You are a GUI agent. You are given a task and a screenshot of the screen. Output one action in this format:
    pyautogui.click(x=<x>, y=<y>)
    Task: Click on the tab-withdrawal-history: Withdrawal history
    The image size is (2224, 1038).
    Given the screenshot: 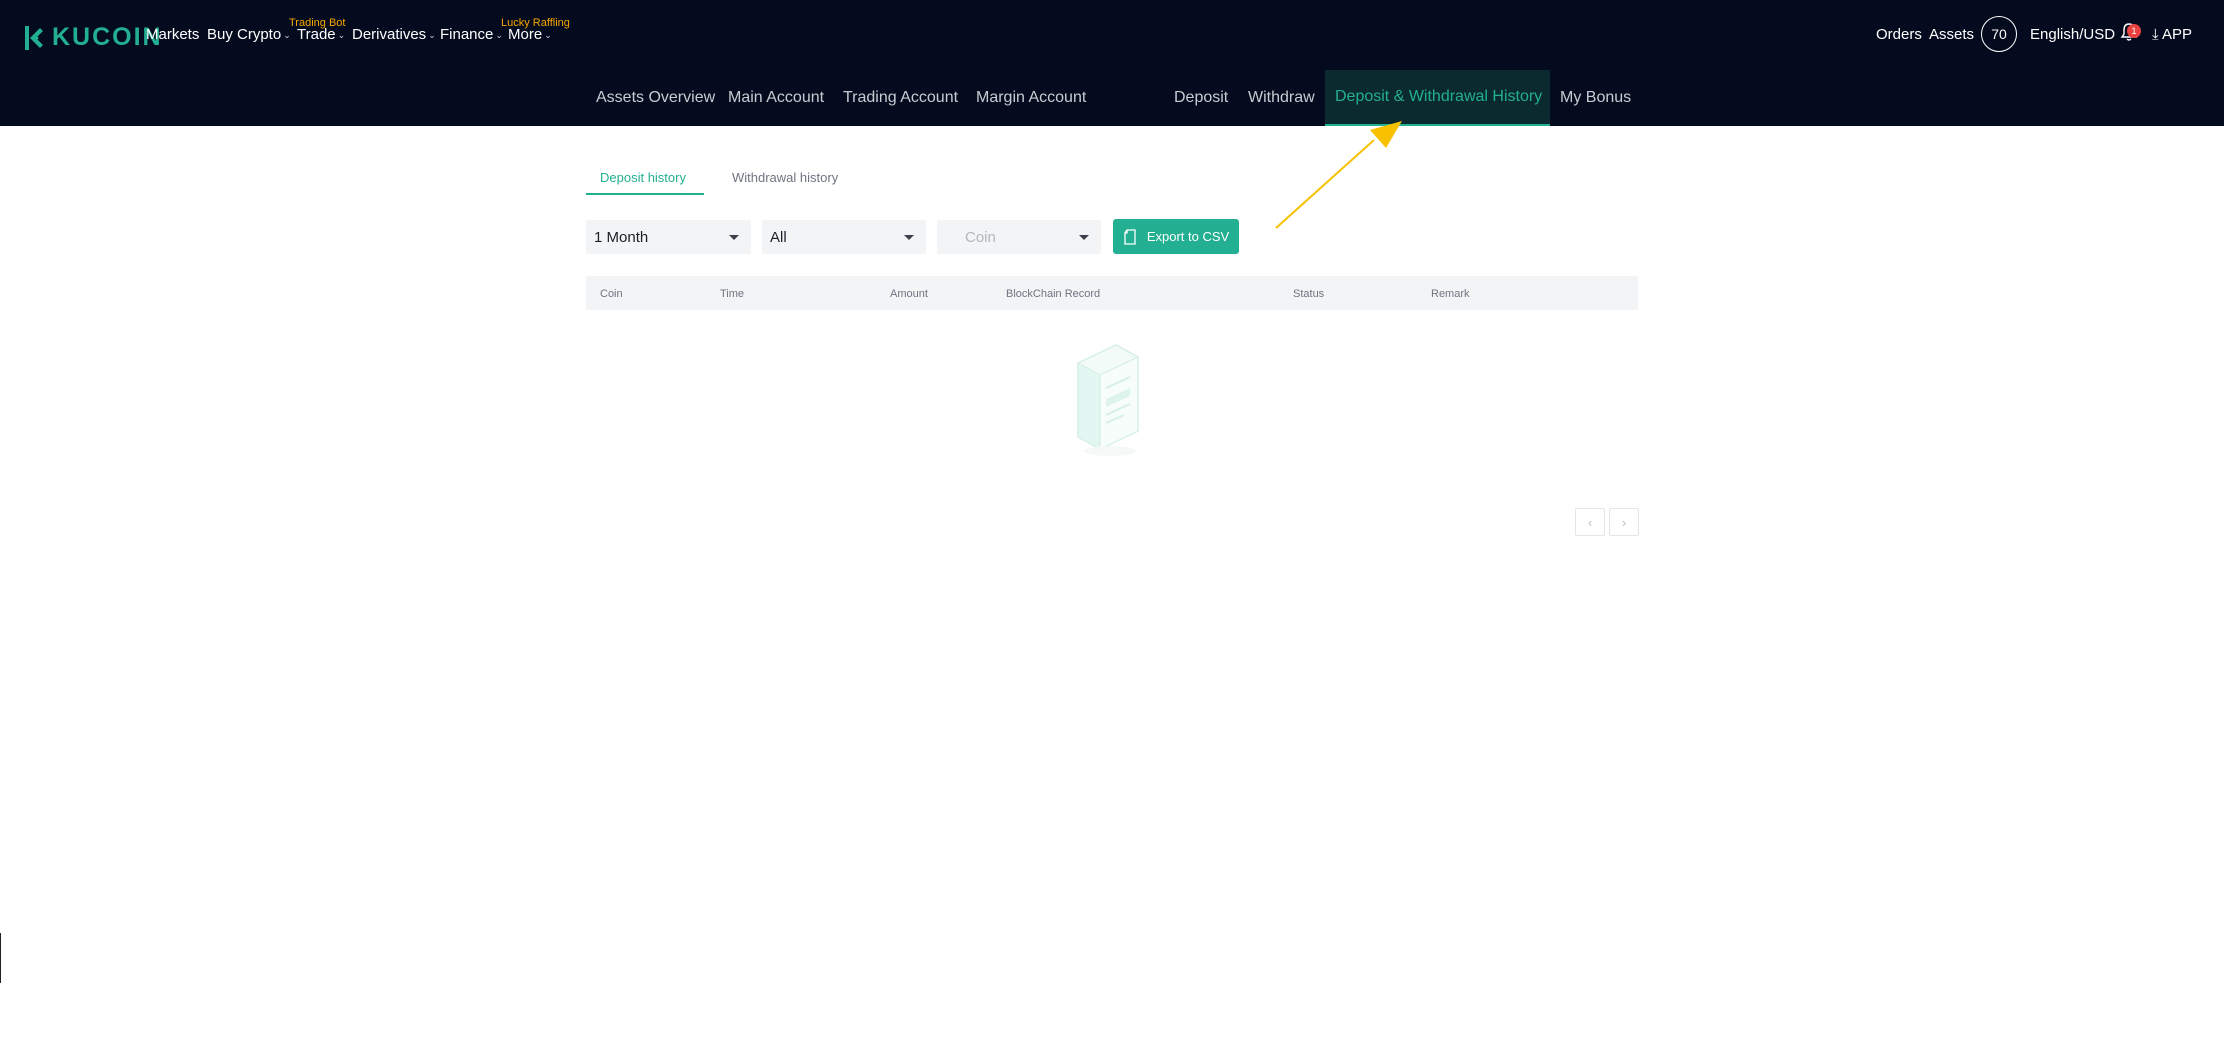 What is the action you would take?
    pyautogui.click(x=785, y=177)
    